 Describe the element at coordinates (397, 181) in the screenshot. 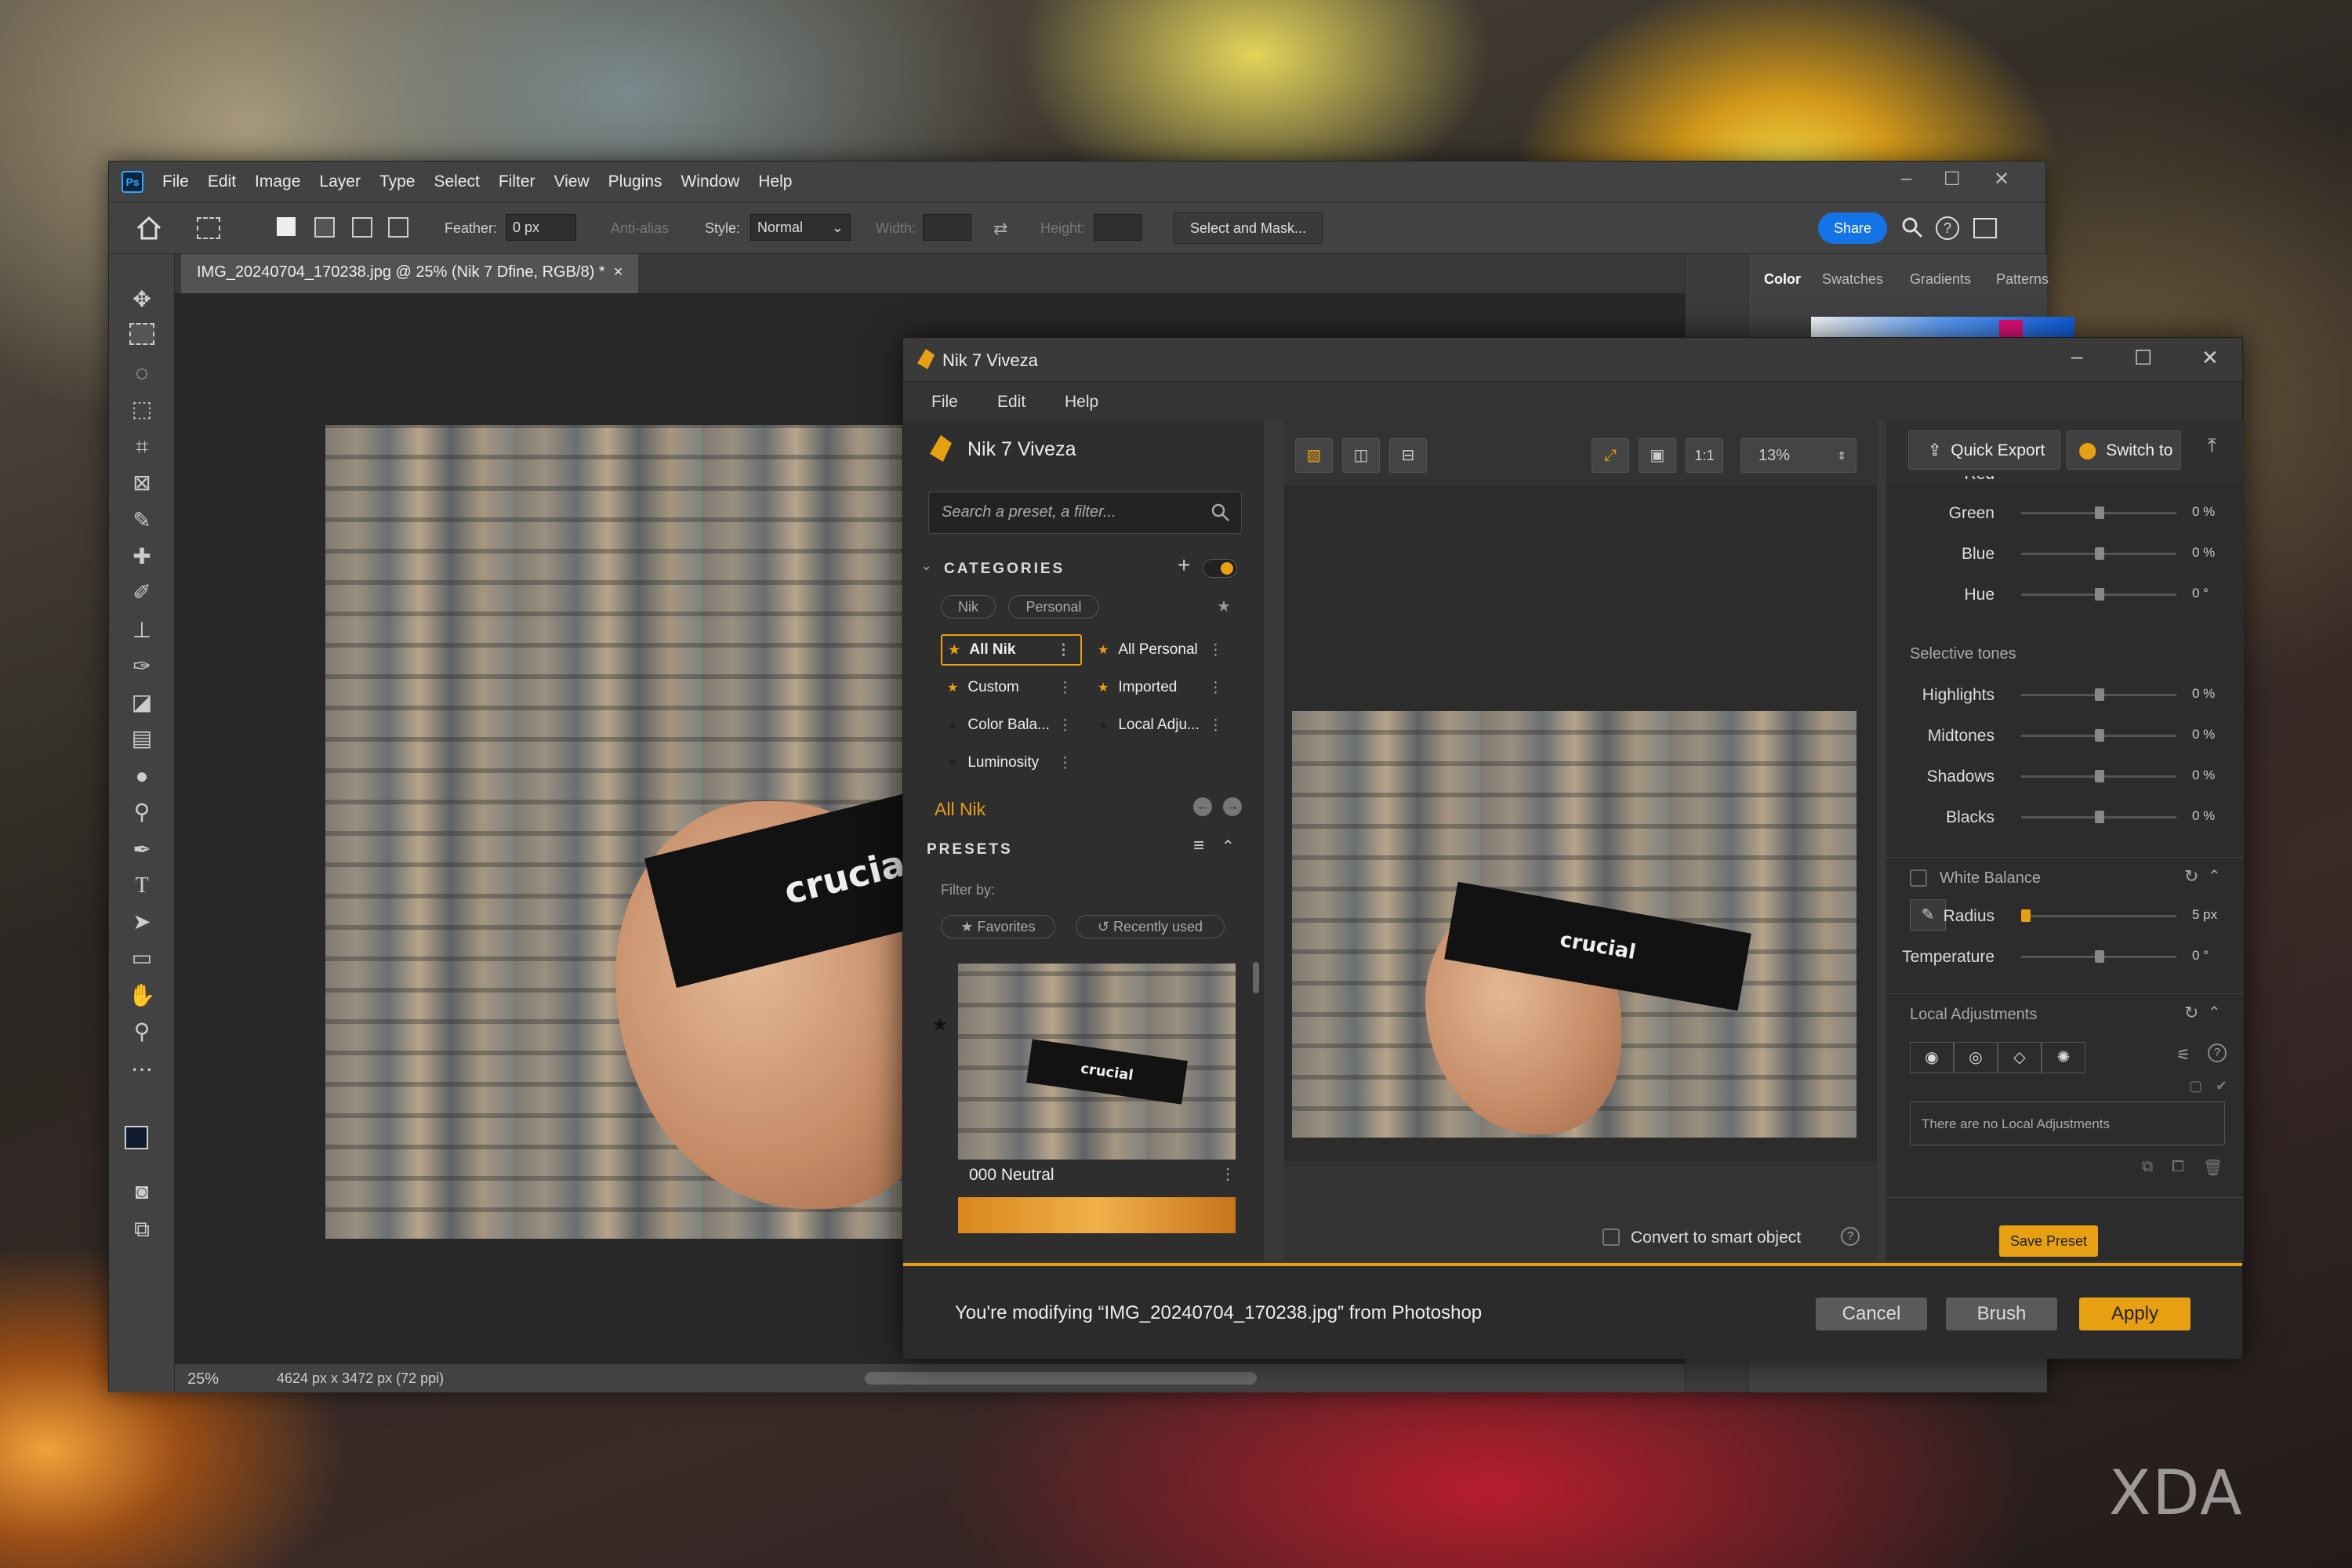

I see `menu-type: Type` at that location.